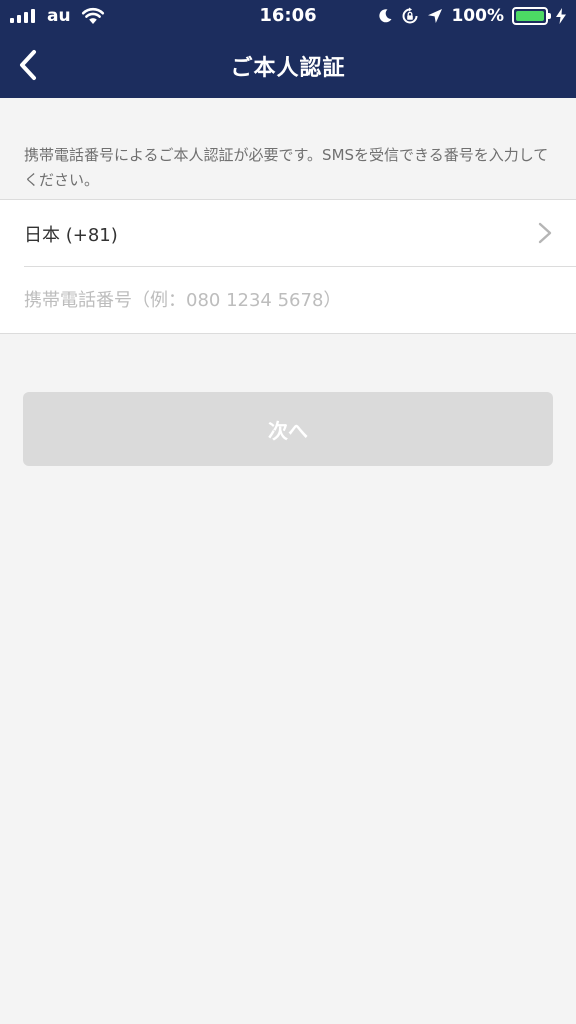 This screenshot has width=576, height=1024. Describe the element at coordinates (288, 233) in the screenshot. I see `country-selector: 日本 (+81)` at that location.